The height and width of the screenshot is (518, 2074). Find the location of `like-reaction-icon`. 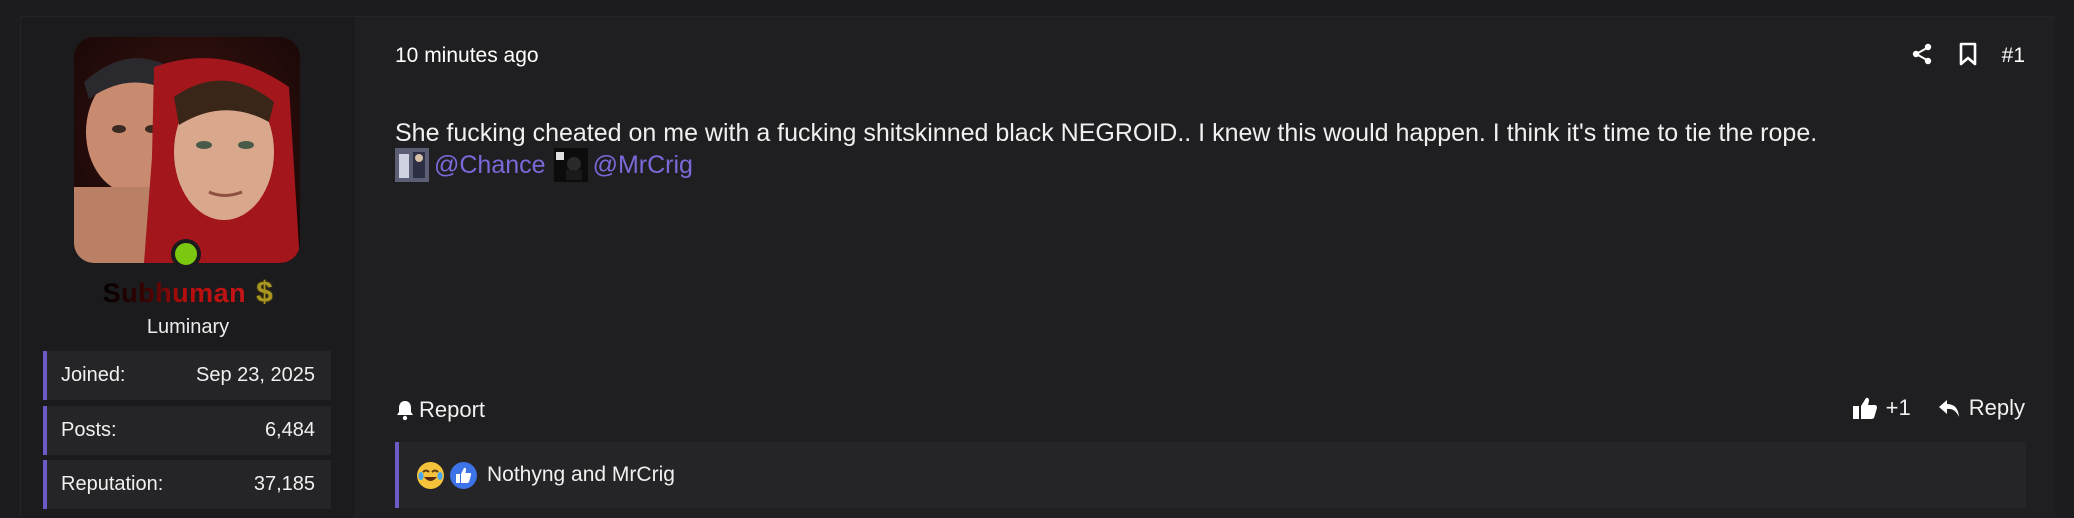

like-reaction-icon is located at coordinates (463, 475).